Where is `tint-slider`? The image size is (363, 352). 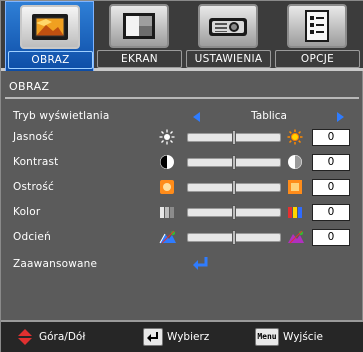 tint-slider is located at coordinates (234, 237).